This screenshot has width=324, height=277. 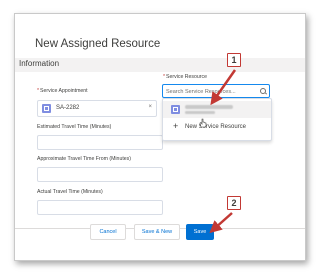 What do you see at coordinates (176, 126) in the screenshot?
I see `plus-icon: +` at bounding box center [176, 126].